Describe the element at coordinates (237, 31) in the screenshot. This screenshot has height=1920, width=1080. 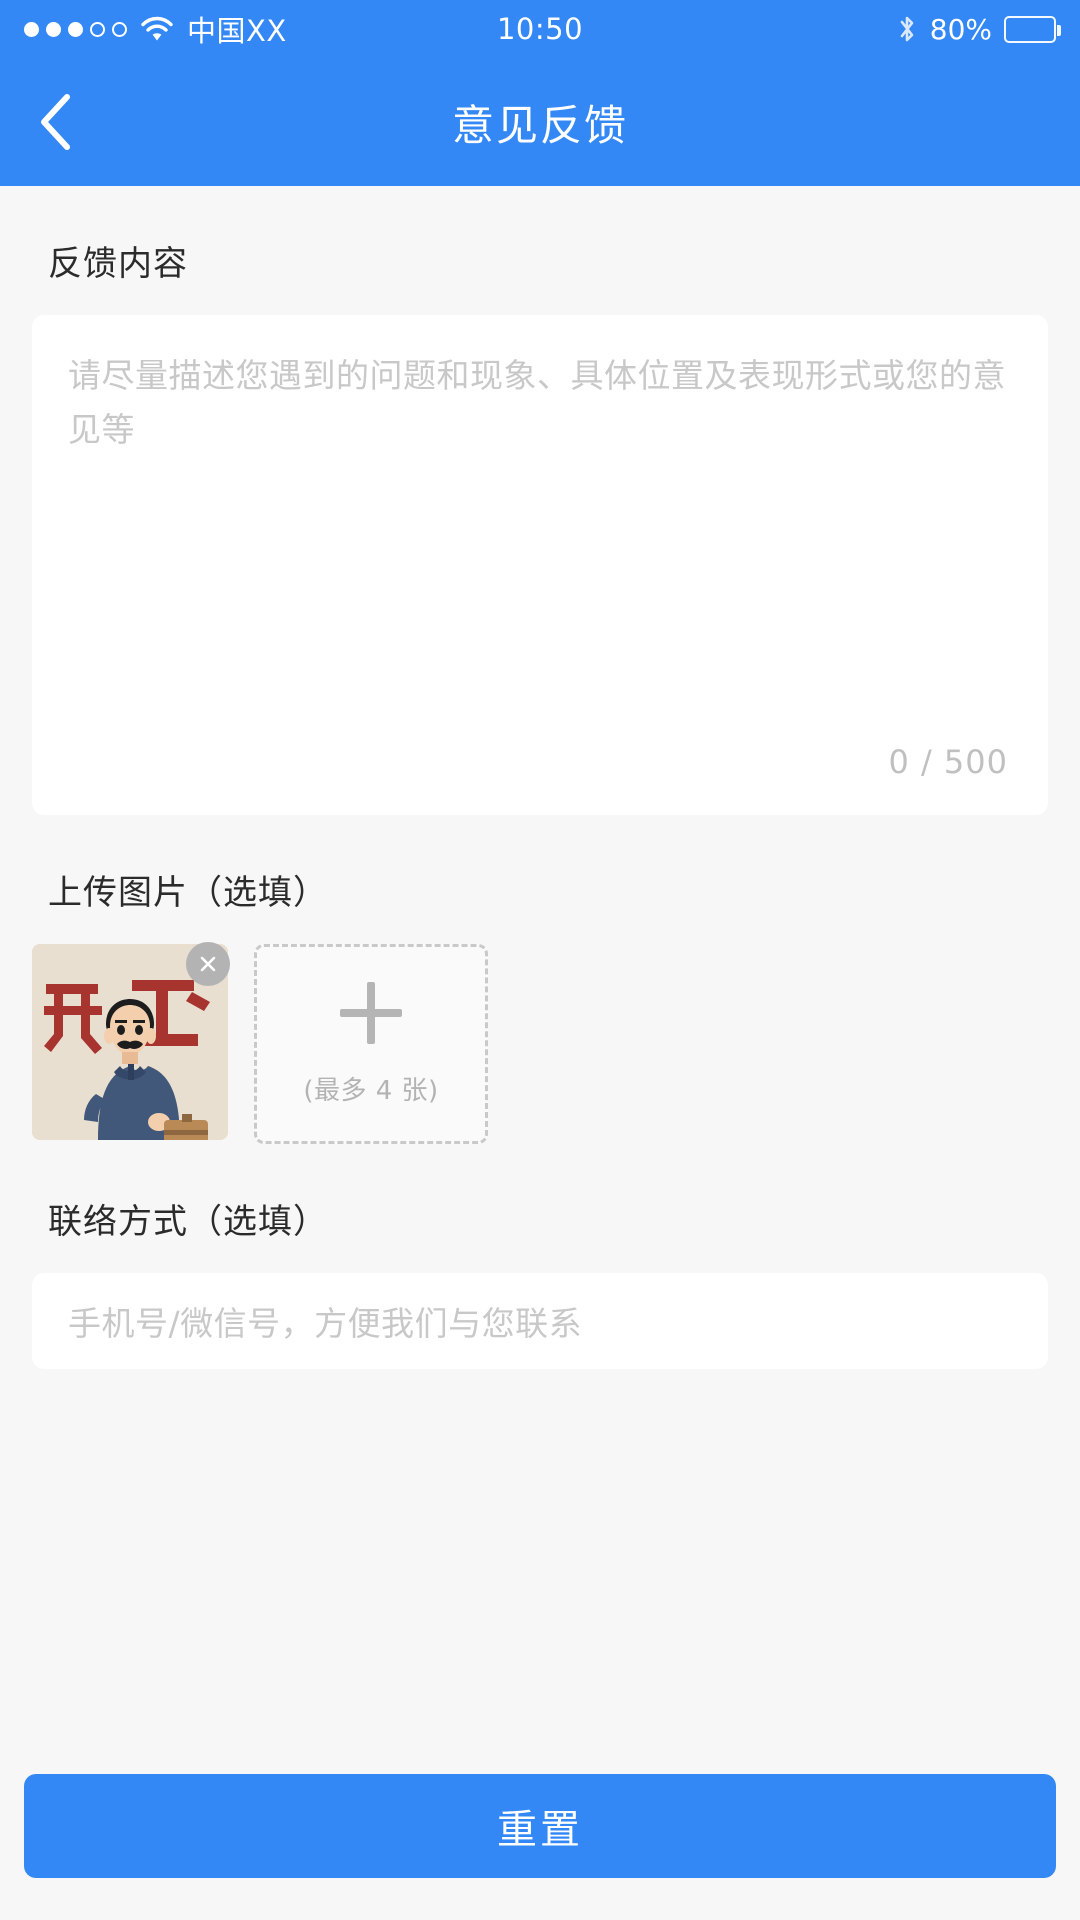
I see `carrier-name: 中国XX` at that location.